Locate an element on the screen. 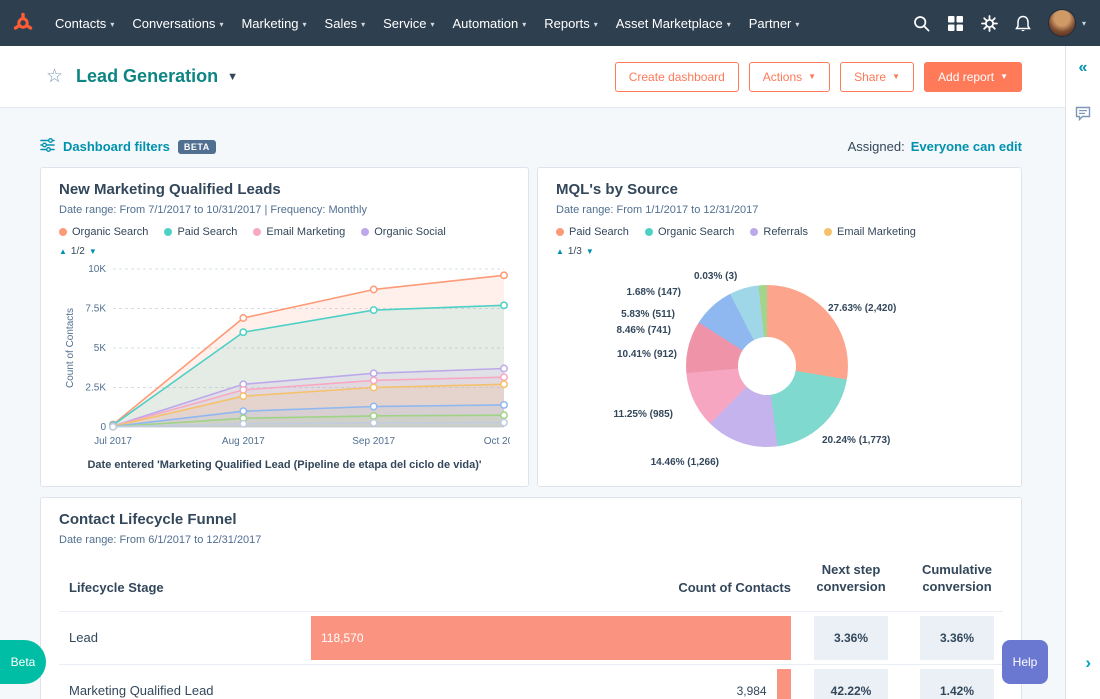 The width and height of the screenshot is (1100, 699). nav-item-contacts: Contacts ▾ is located at coordinates (84, 23).